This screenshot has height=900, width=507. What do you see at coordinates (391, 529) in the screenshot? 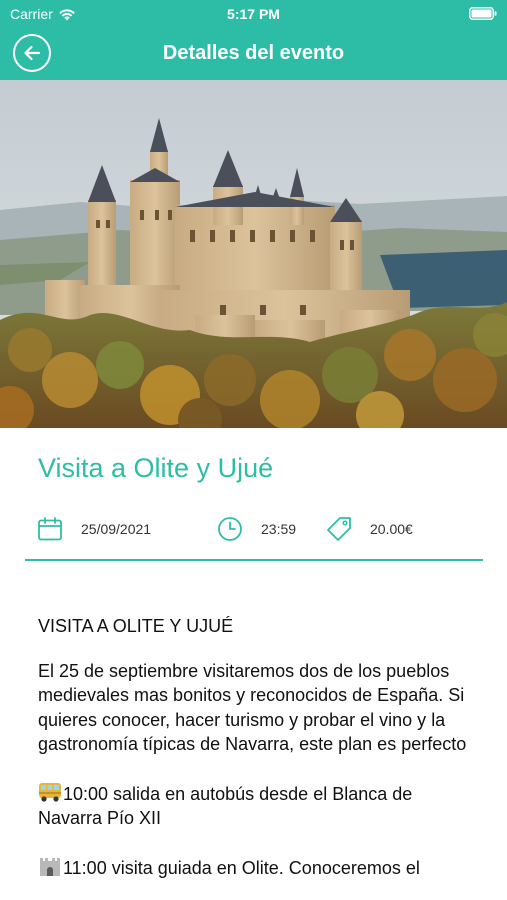
I see `event-price-value: 20.00€` at bounding box center [391, 529].